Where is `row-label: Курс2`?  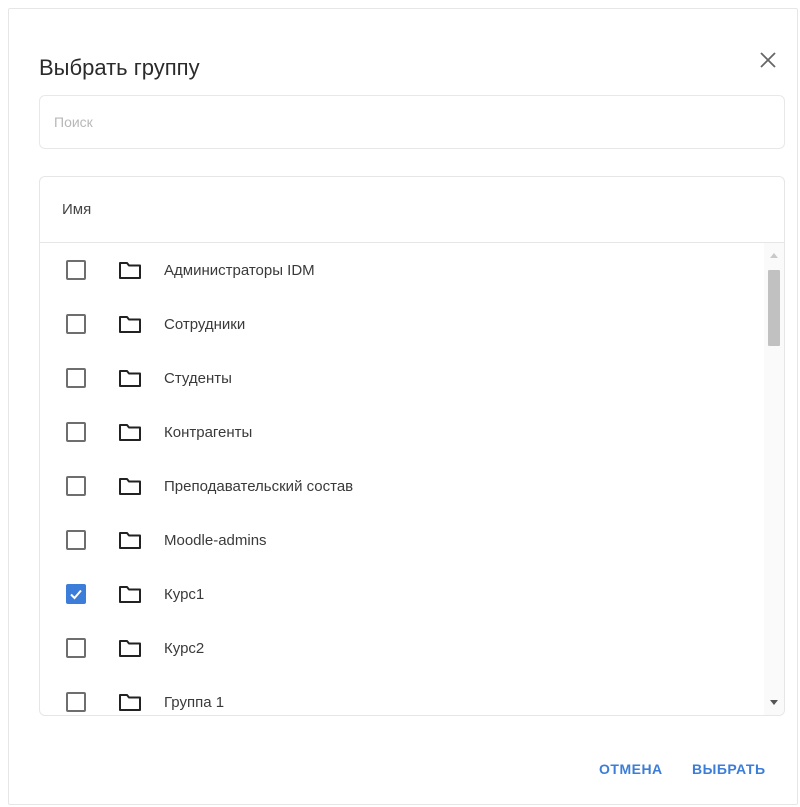 row-label: Курс2 is located at coordinates (184, 648).